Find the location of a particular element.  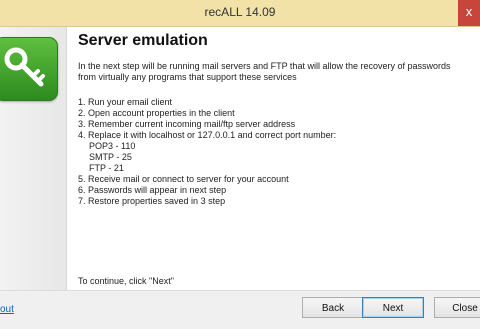

window-title: recALL 14.09 is located at coordinates (240, 12).